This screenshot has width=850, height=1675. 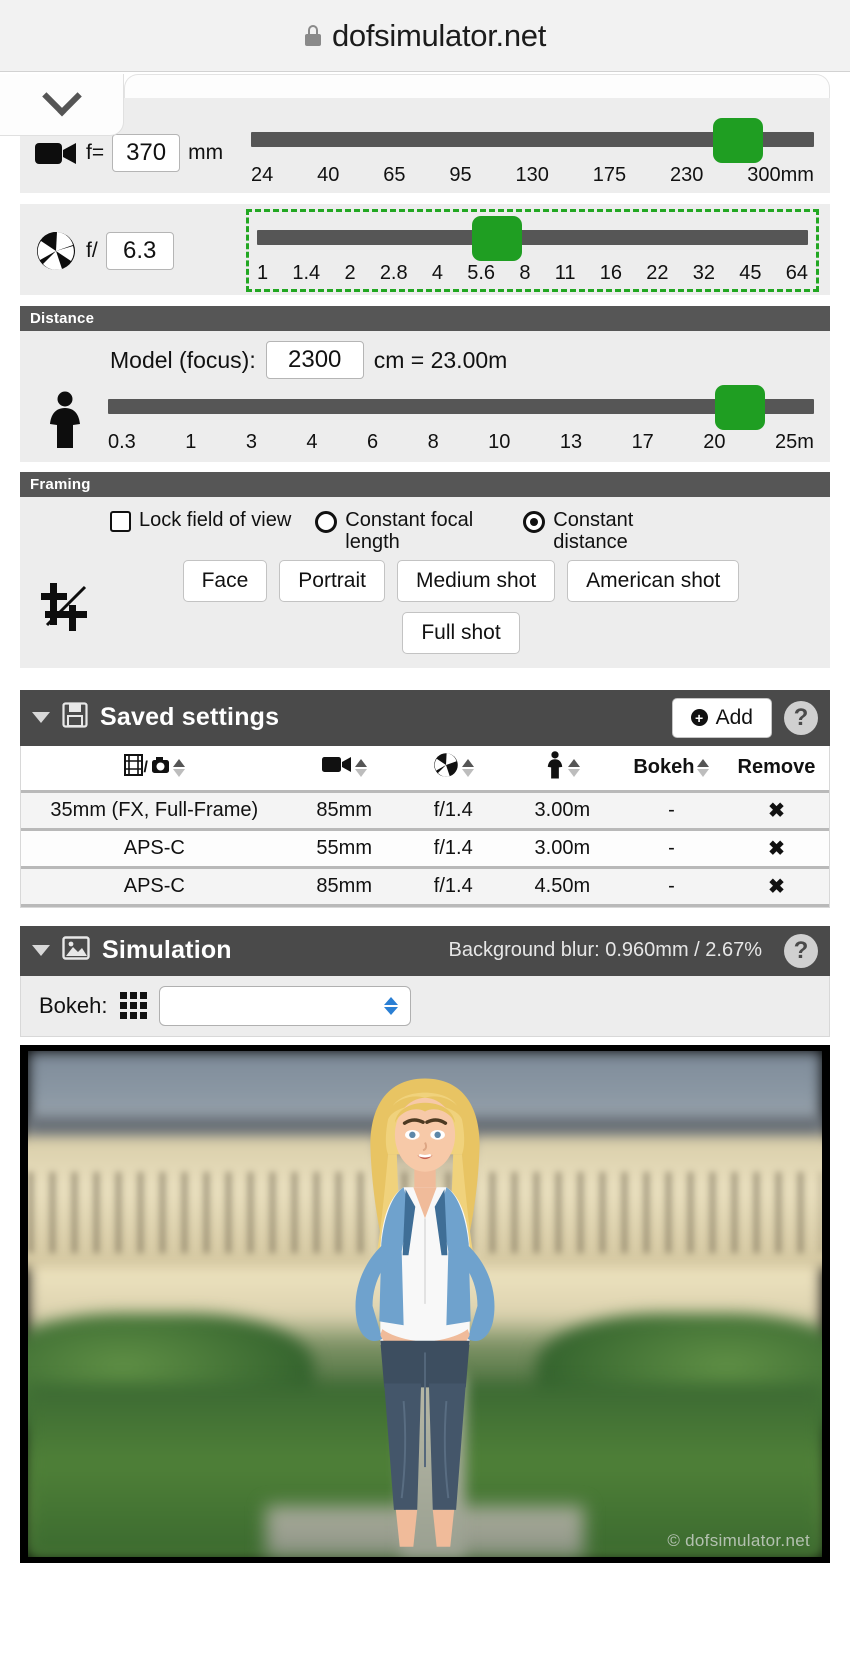 I want to click on chevron-updown-icon, so click(x=390, y=1005).